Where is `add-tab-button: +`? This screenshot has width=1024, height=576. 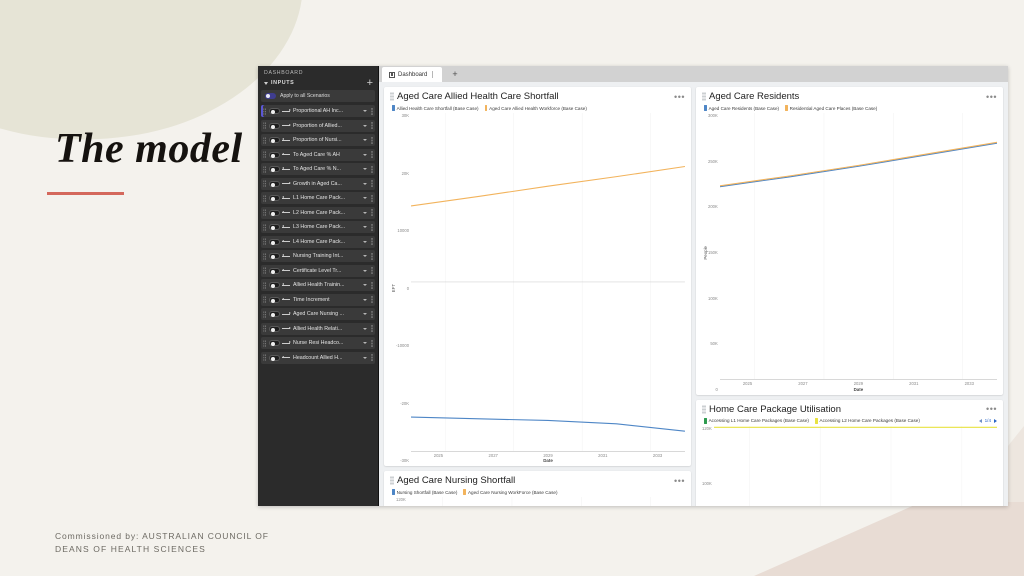
add-tab-button: + is located at coordinates (454, 74).